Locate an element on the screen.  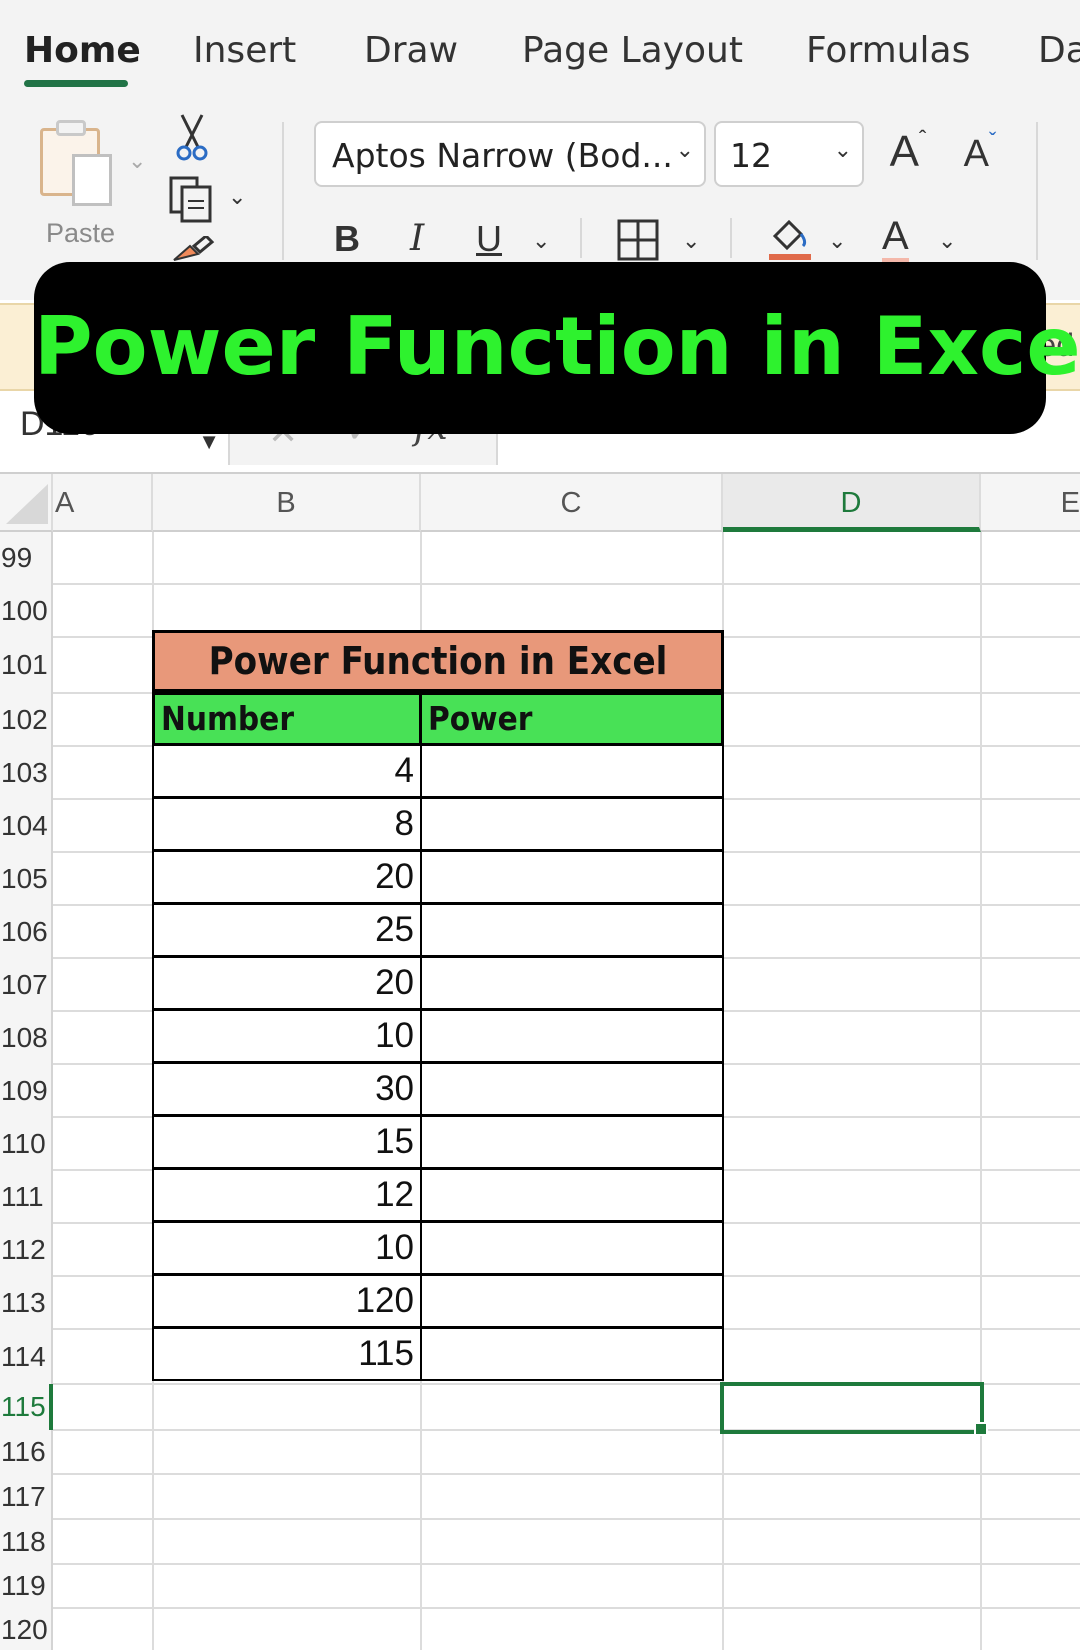
row-header-111: 111 is located at coordinates (26, 1196).